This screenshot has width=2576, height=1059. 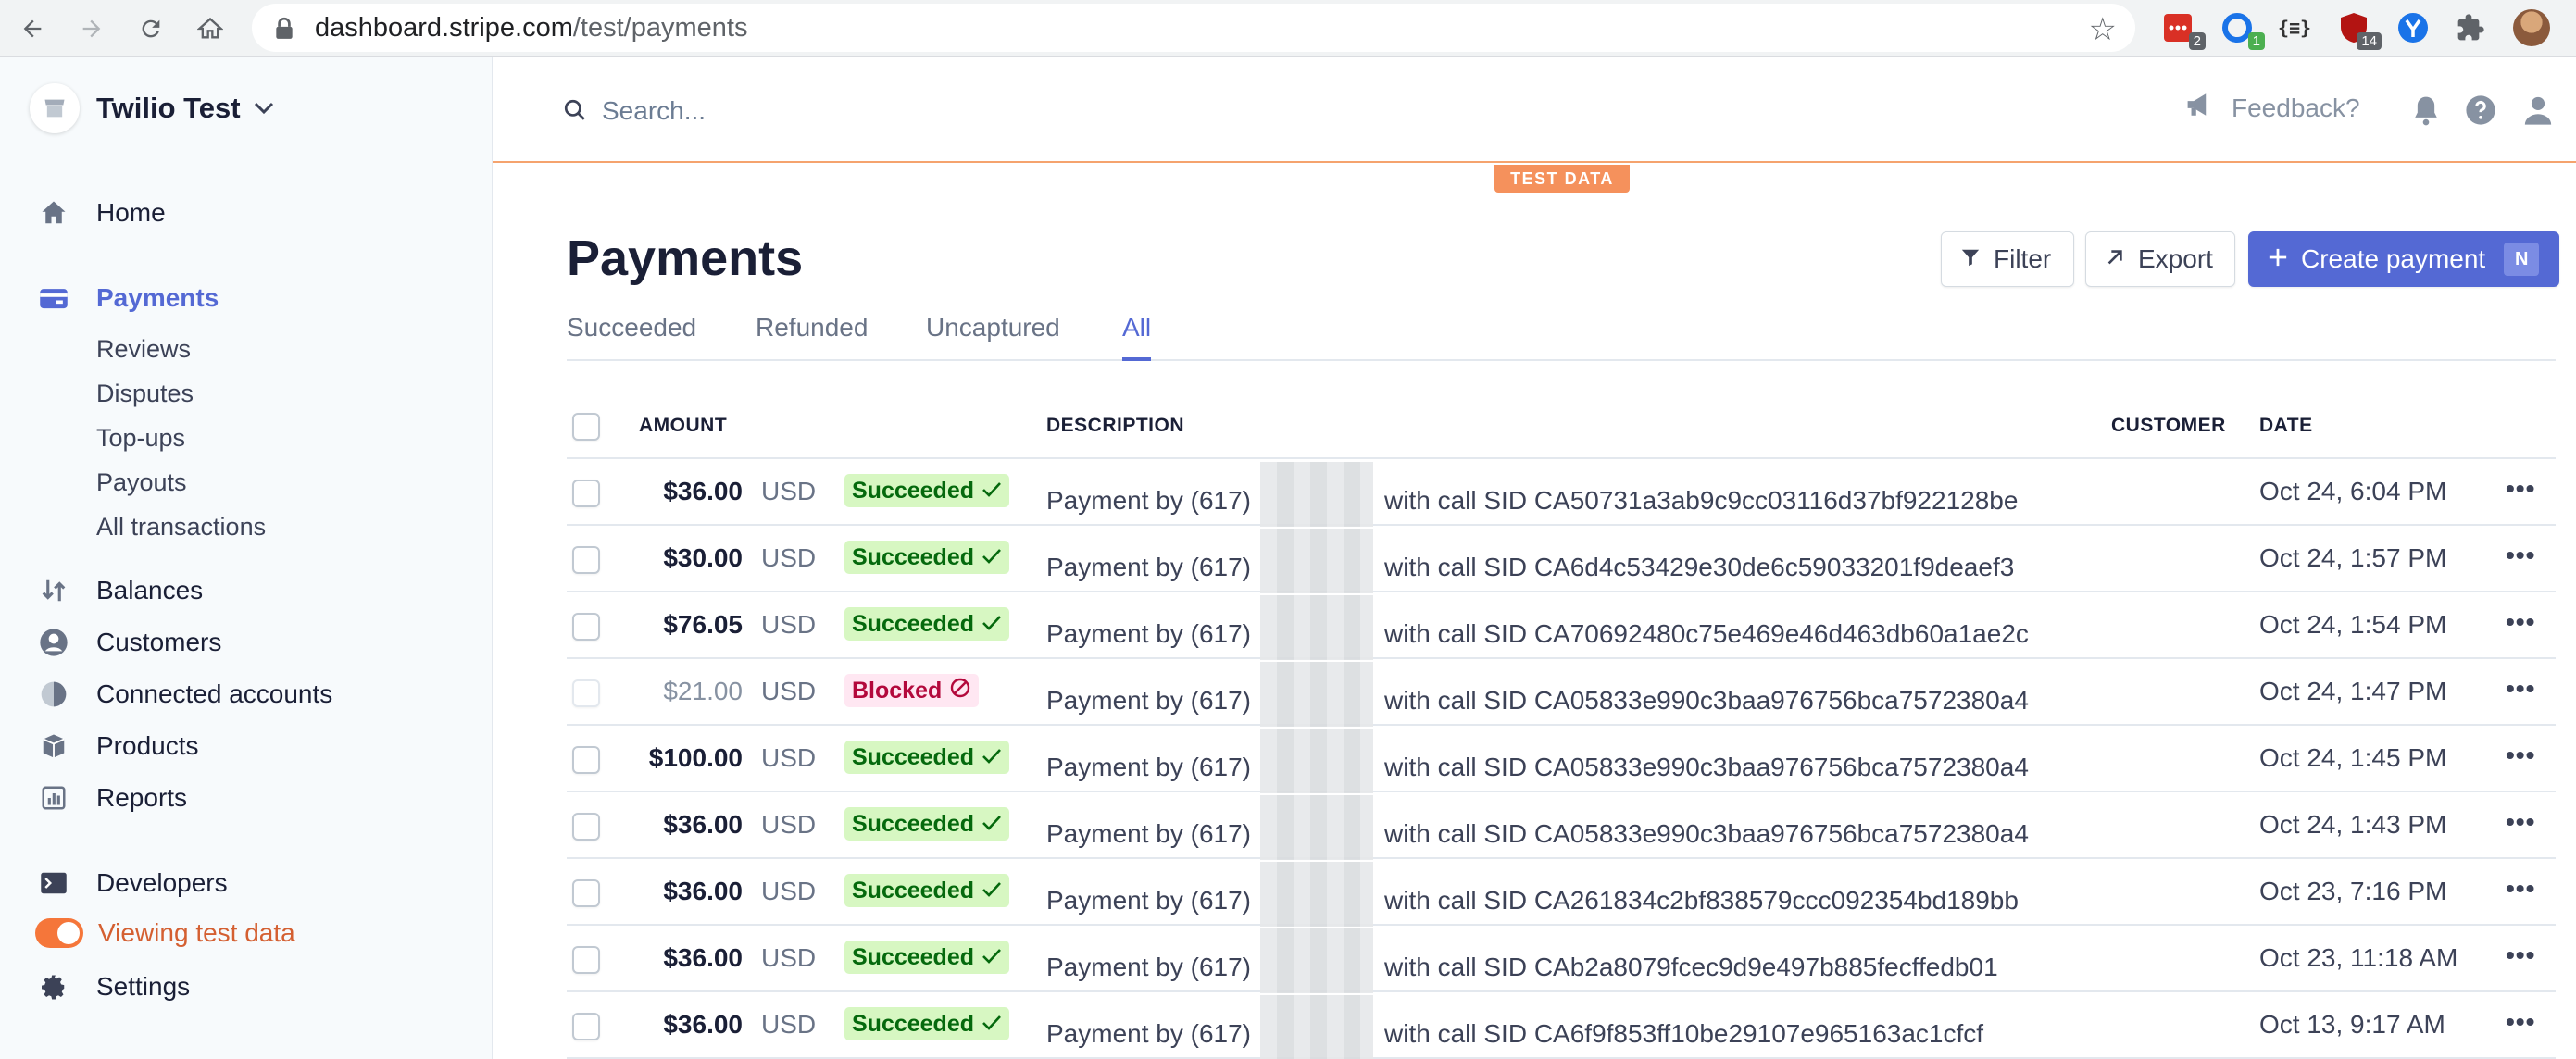 I want to click on column-header-date: DATE, so click(x=2286, y=426).